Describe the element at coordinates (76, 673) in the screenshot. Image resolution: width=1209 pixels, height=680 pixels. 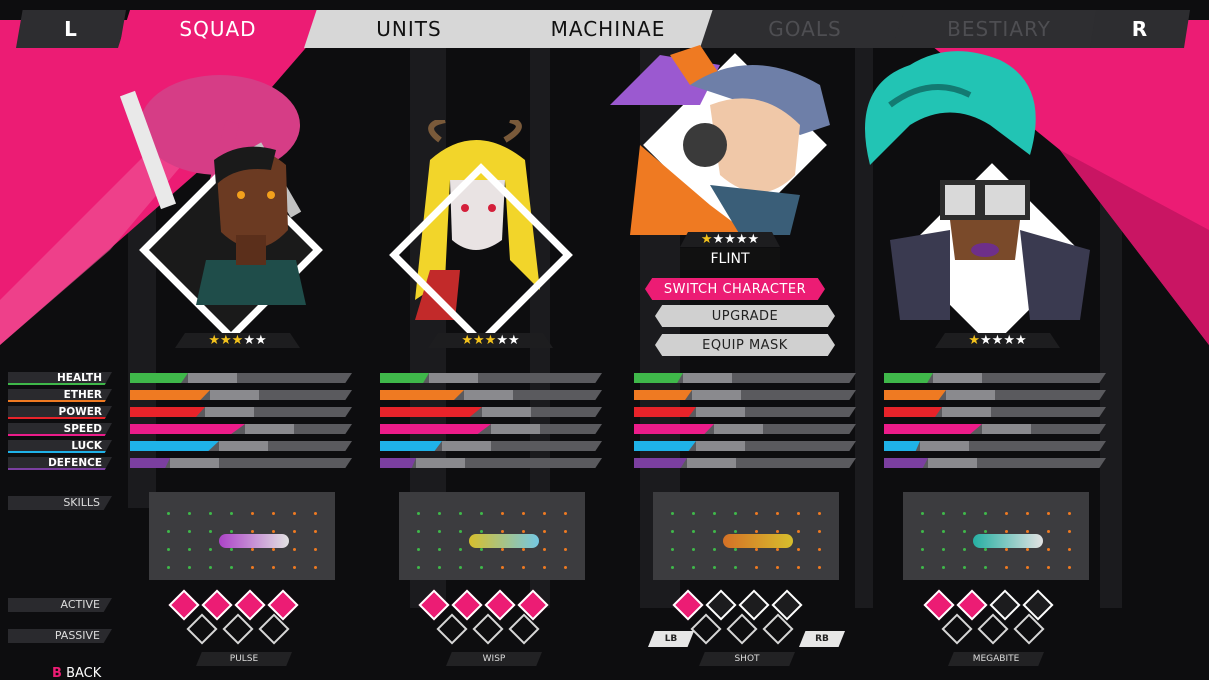
I see `back-button: B BACK` at that location.